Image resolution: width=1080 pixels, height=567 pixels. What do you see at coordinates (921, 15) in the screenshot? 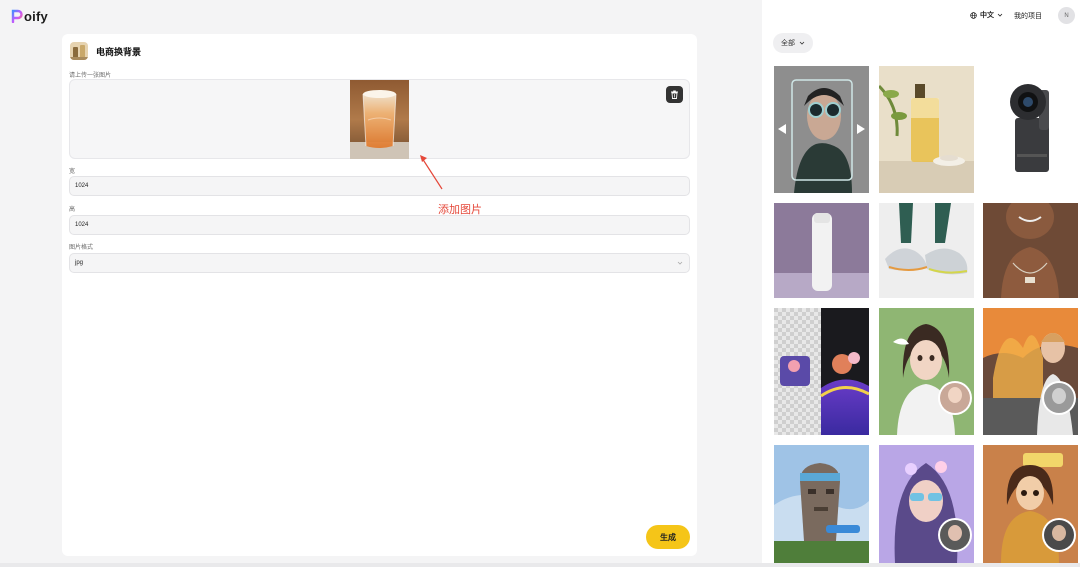
I see `top-nav: 中文 我的项目 N` at bounding box center [921, 15].